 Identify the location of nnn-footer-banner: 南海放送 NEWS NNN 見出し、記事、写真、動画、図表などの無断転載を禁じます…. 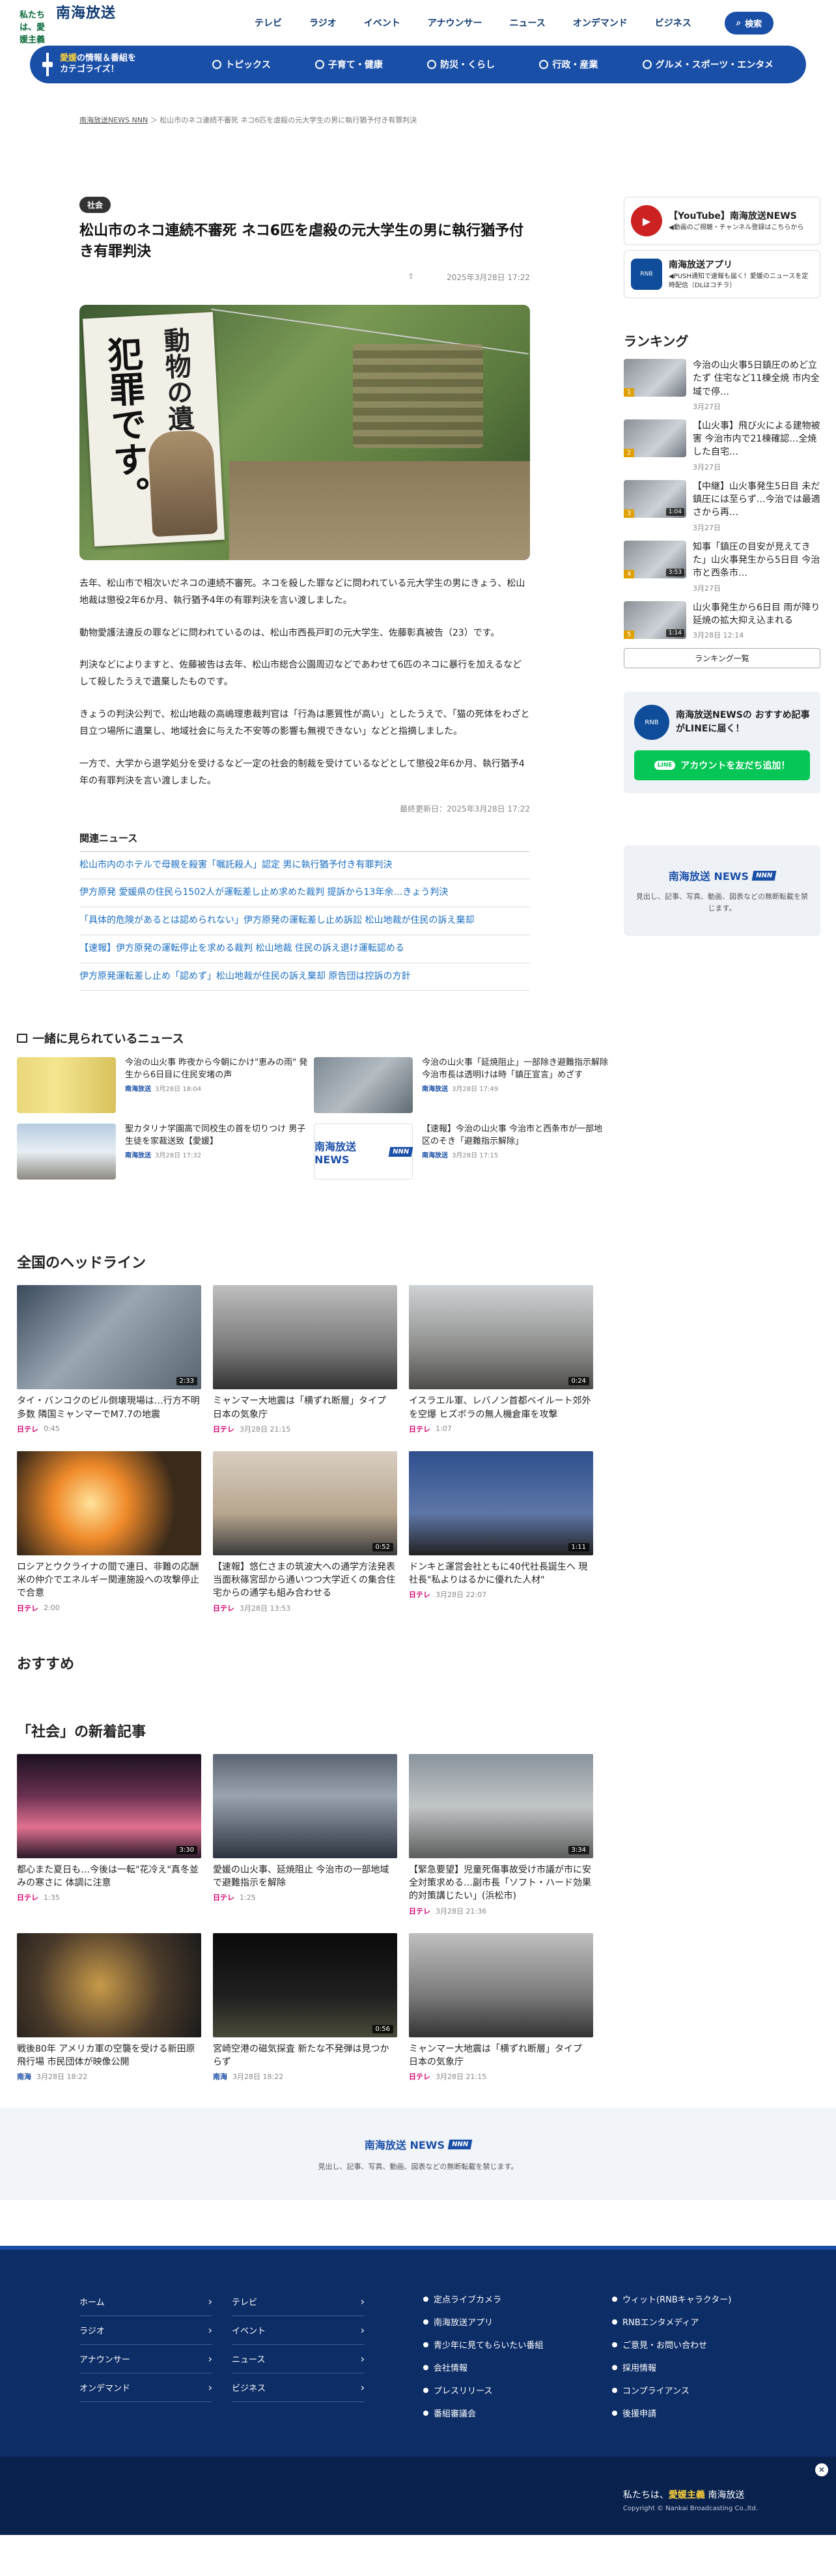
(418, 2154).